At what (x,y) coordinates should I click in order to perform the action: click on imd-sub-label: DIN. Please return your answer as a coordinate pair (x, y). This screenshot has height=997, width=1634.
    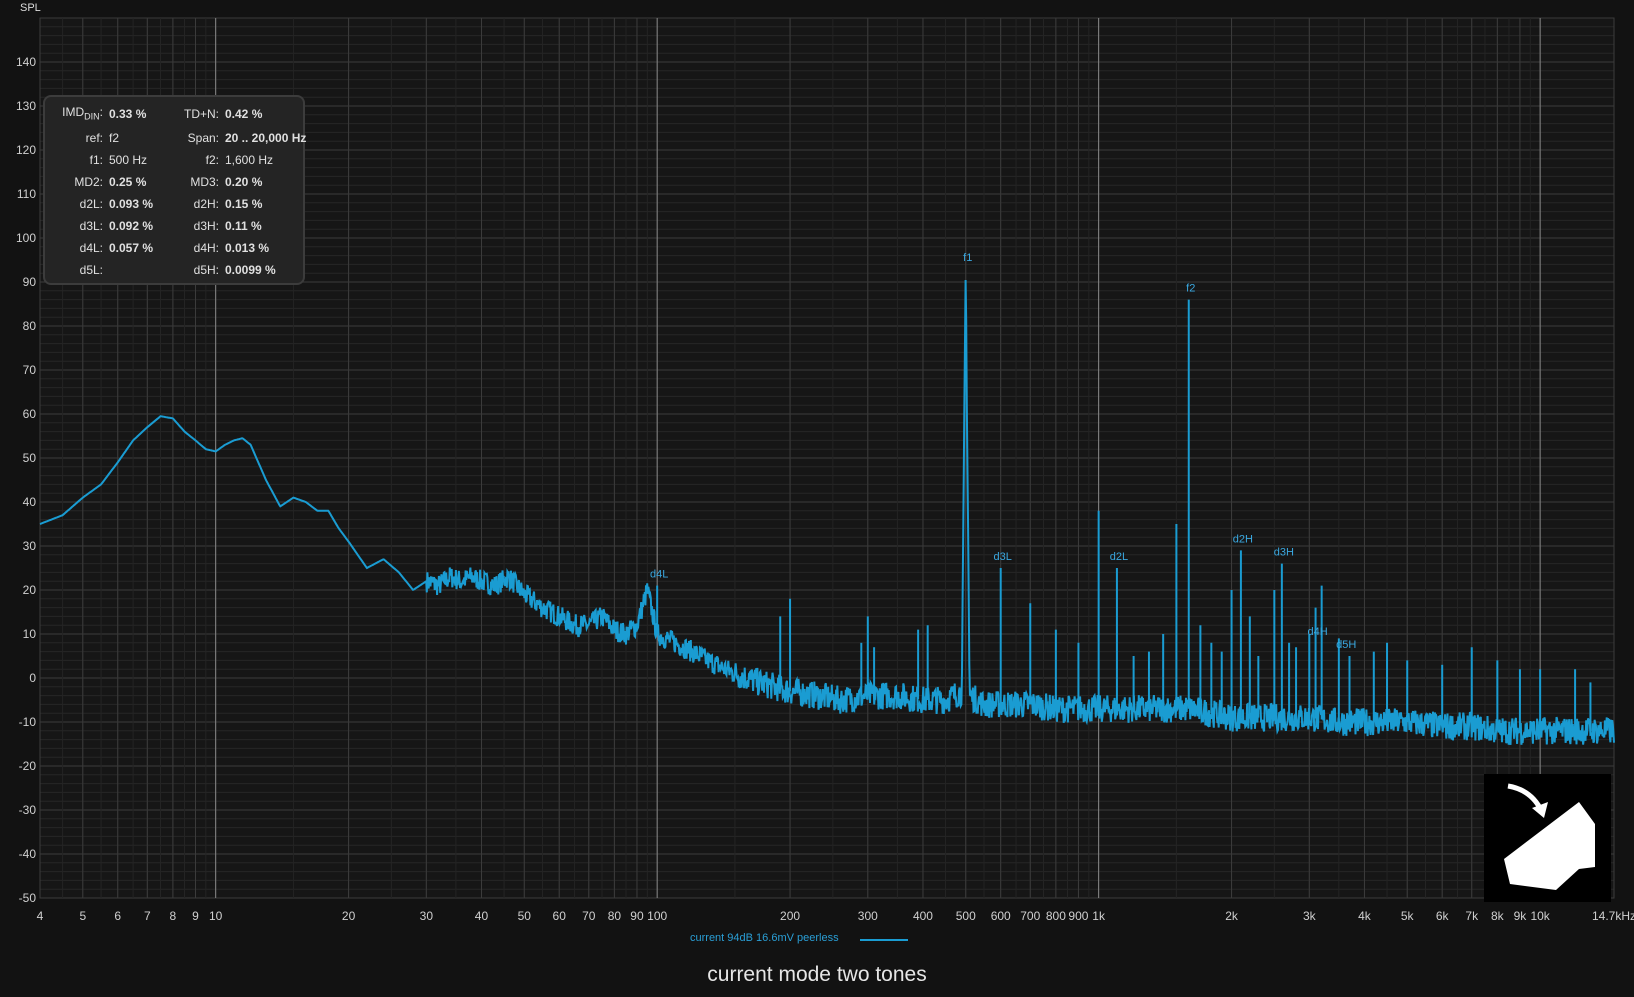
    Looking at the image, I should click on (92, 116).